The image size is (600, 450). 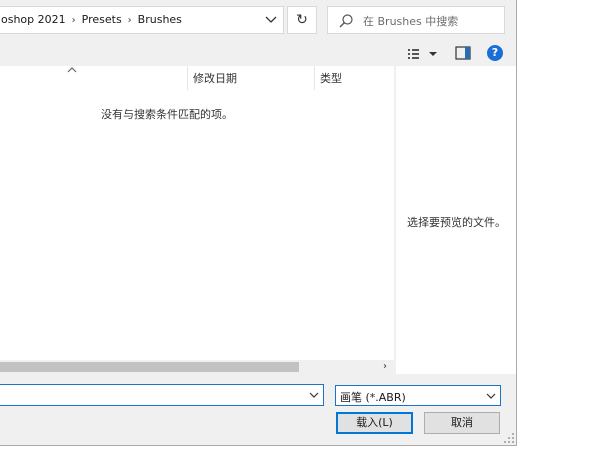 What do you see at coordinates (354, 78) in the screenshot?
I see `column-header-type: 类型` at bounding box center [354, 78].